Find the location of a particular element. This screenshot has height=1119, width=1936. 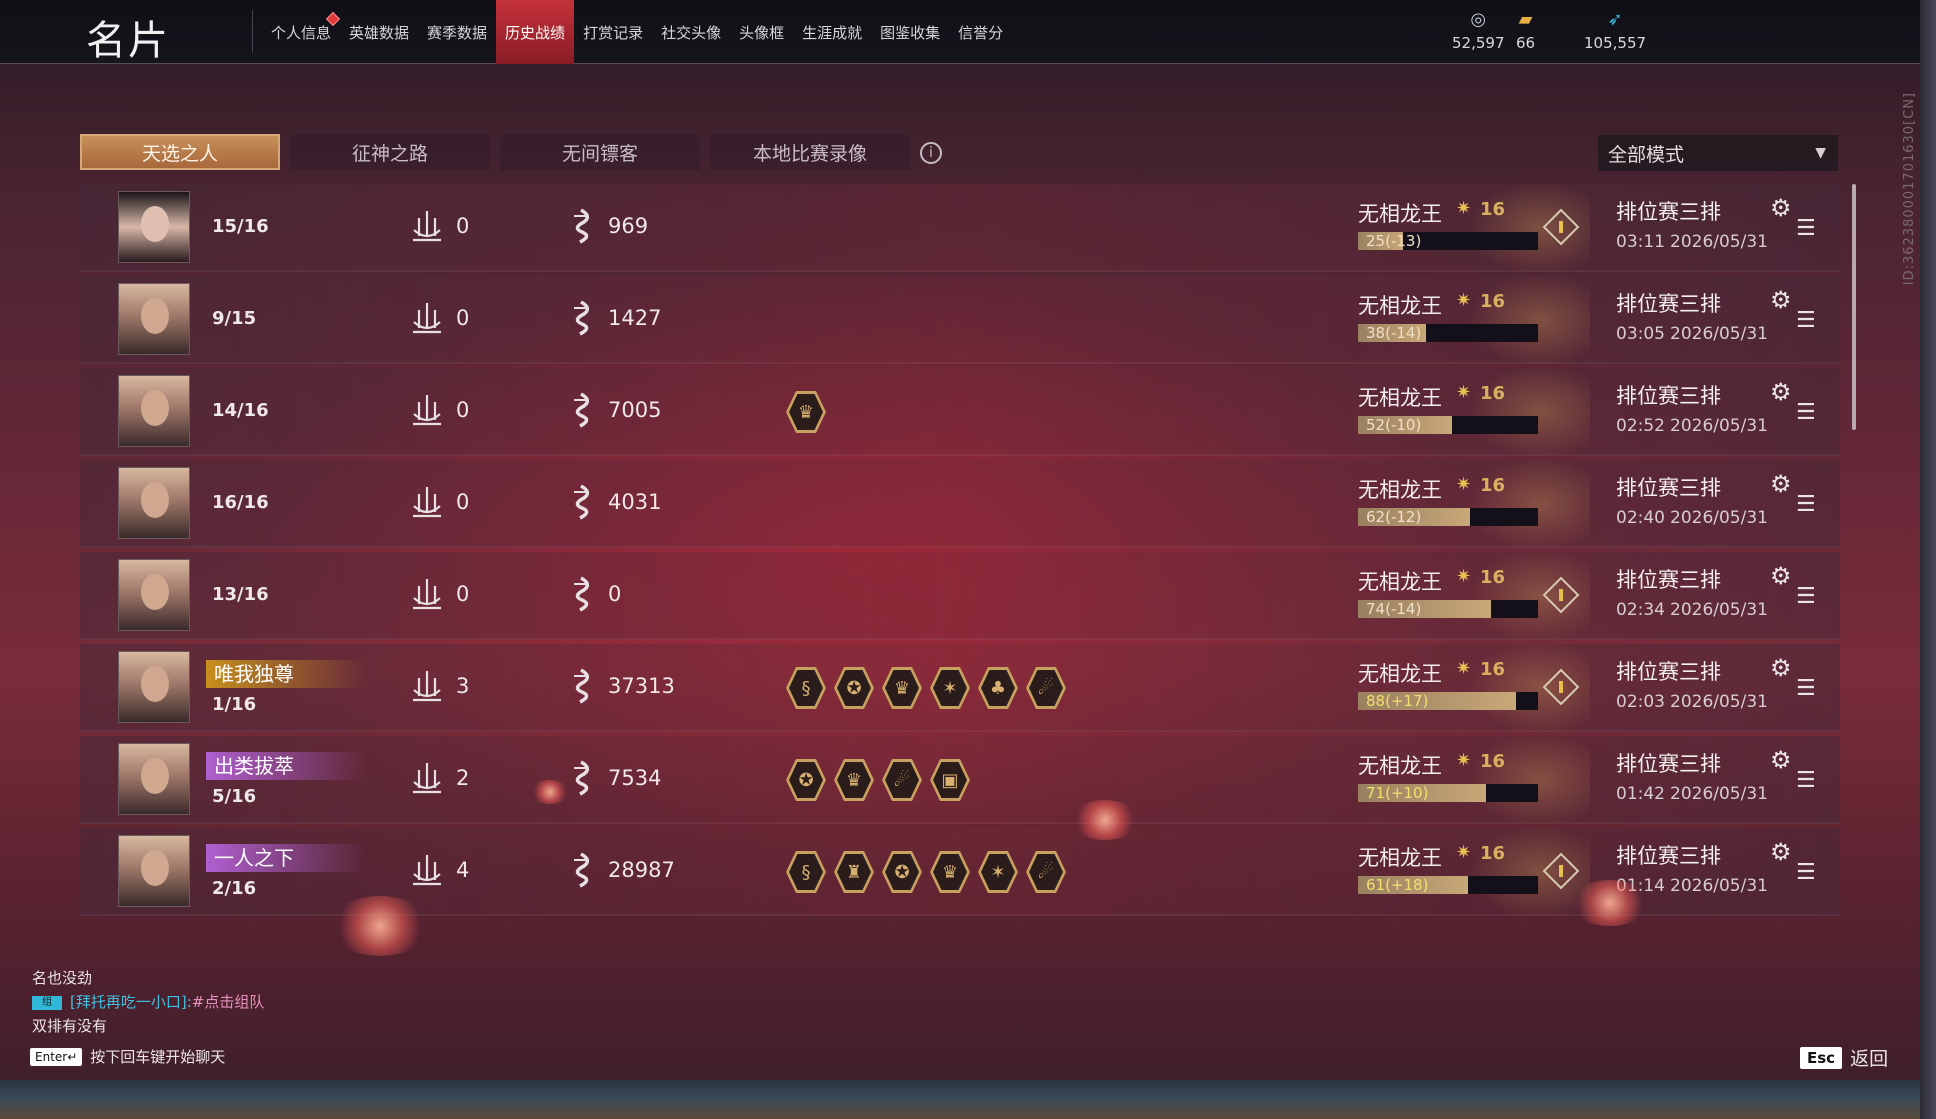

tab-4: 打赏记录 is located at coordinates (613, 32).